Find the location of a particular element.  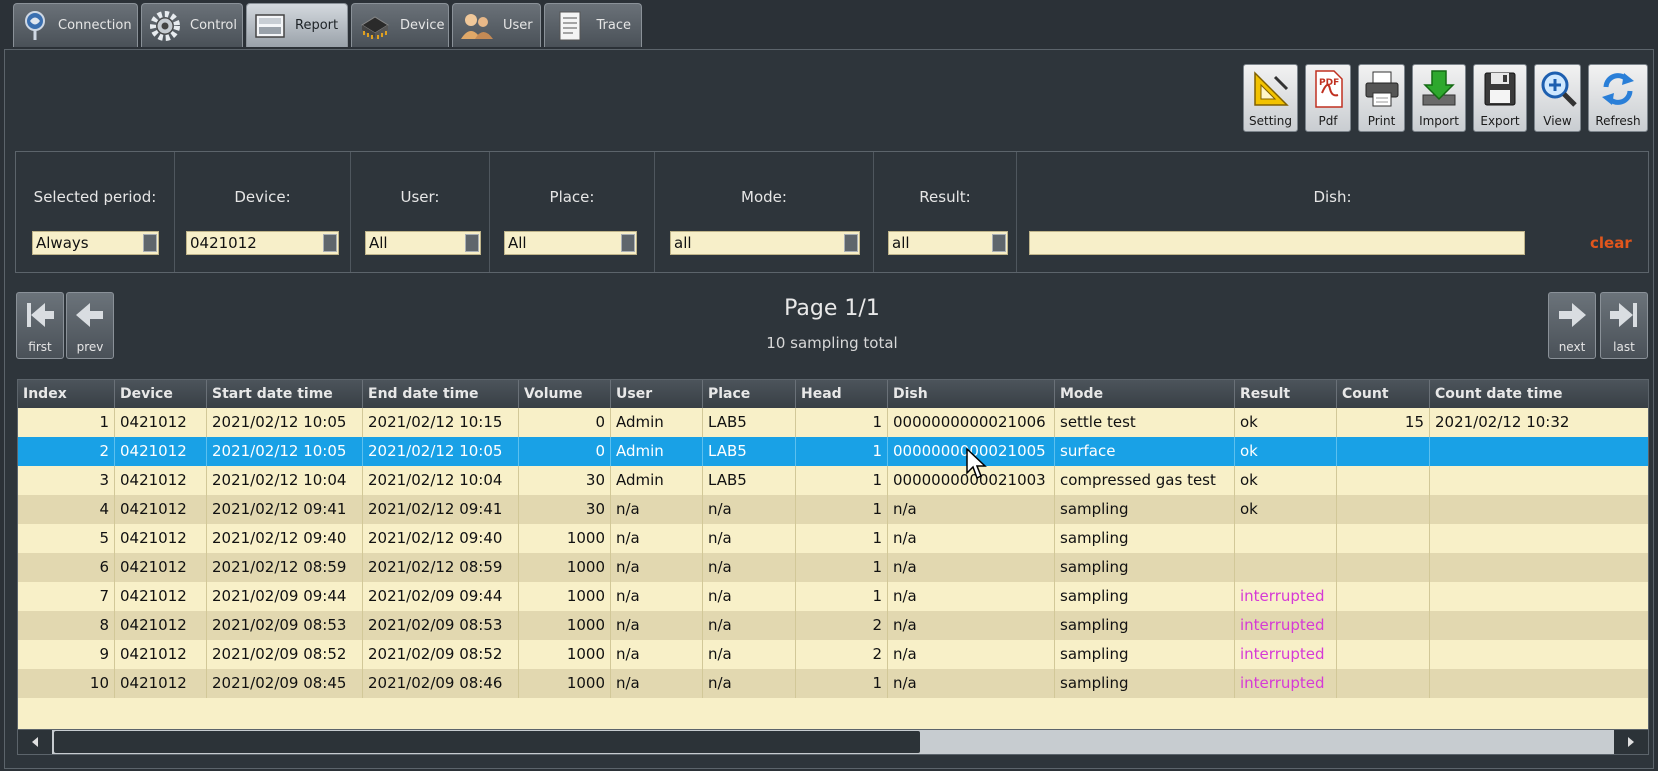

cell-count is located at coordinates (1383, 509).